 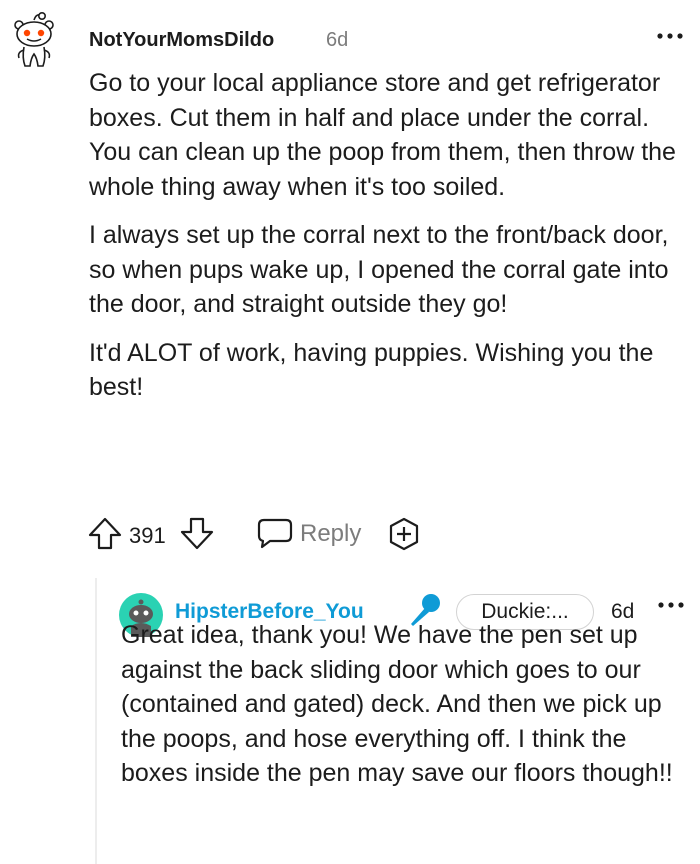 What do you see at coordinates (197, 533) in the screenshot?
I see `downvote-arrow-icon` at bounding box center [197, 533].